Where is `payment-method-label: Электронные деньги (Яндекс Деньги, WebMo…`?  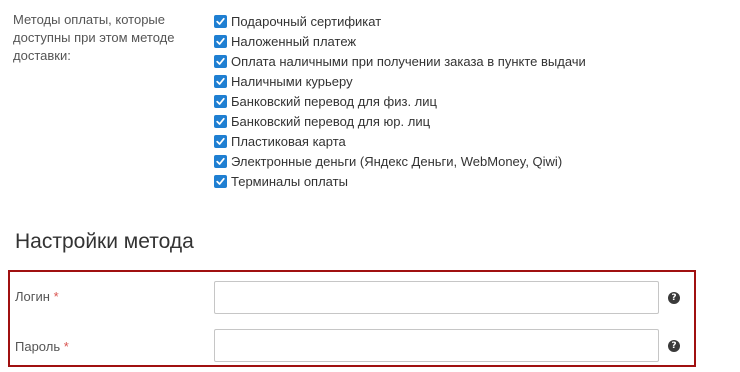 payment-method-label: Электронные деньги (Яндекс Деньги, WebMo… is located at coordinates (397, 161).